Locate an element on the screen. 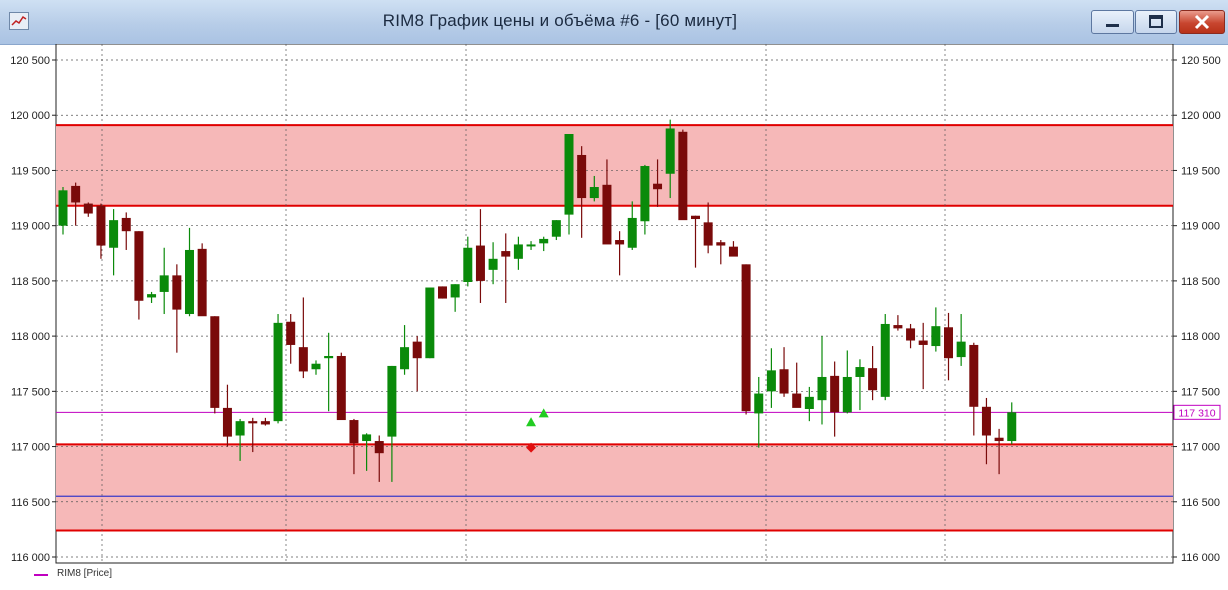 This screenshot has width=1228, height=590. legend-swatch is located at coordinates (41, 575).